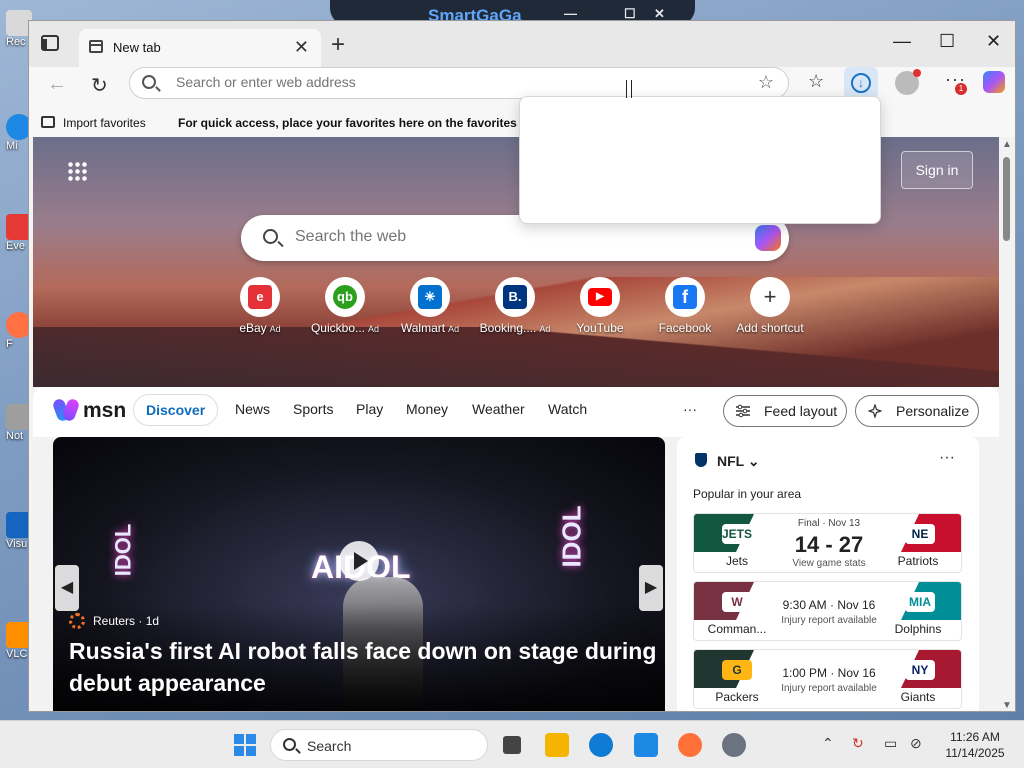 Image resolution: width=1024 pixels, height=768 pixels. Describe the element at coordinates (313, 409) in the screenshot. I see `tab-sports: Sports` at that location.